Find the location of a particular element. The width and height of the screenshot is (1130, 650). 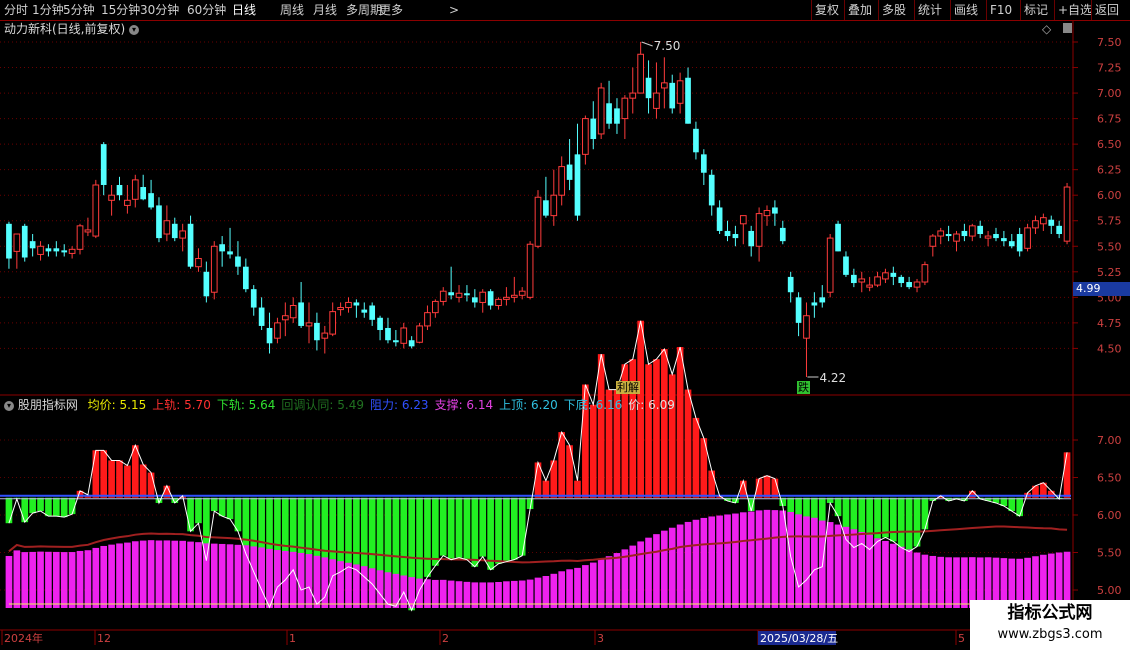

price-tick-label: 7.50 is located at coordinates (1109, 42).